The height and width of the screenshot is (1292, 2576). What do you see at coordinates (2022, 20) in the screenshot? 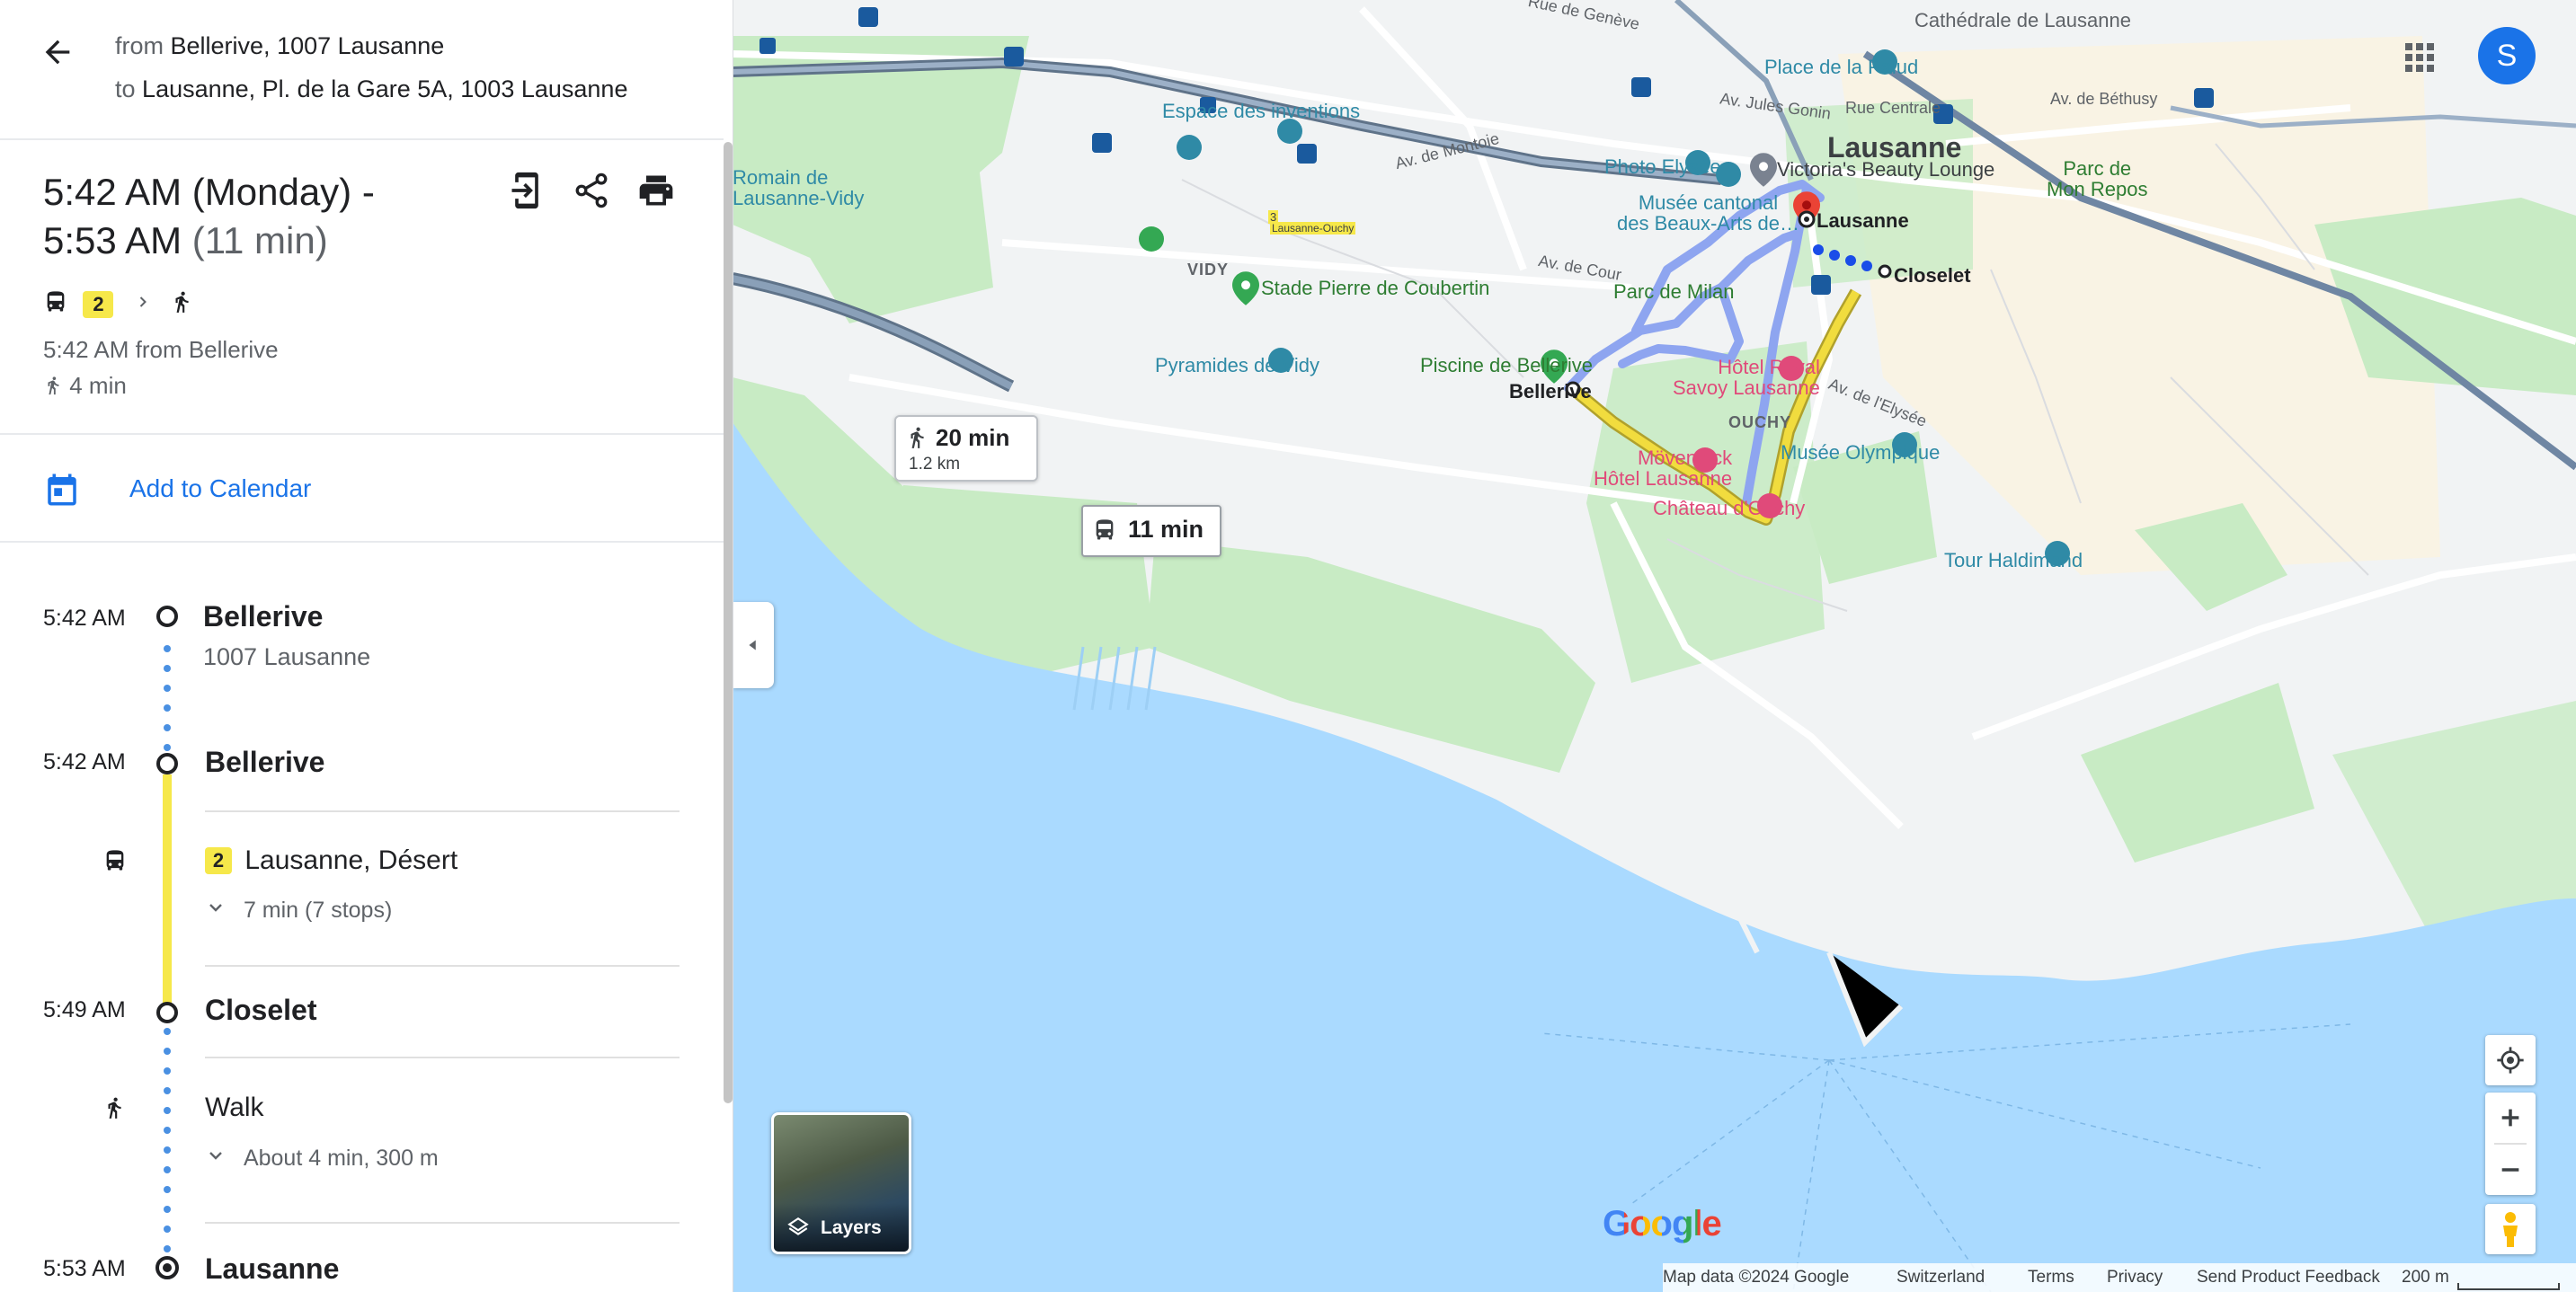
I see `map-label-cathedrale: Cathédrale de Lausanne` at bounding box center [2022, 20].